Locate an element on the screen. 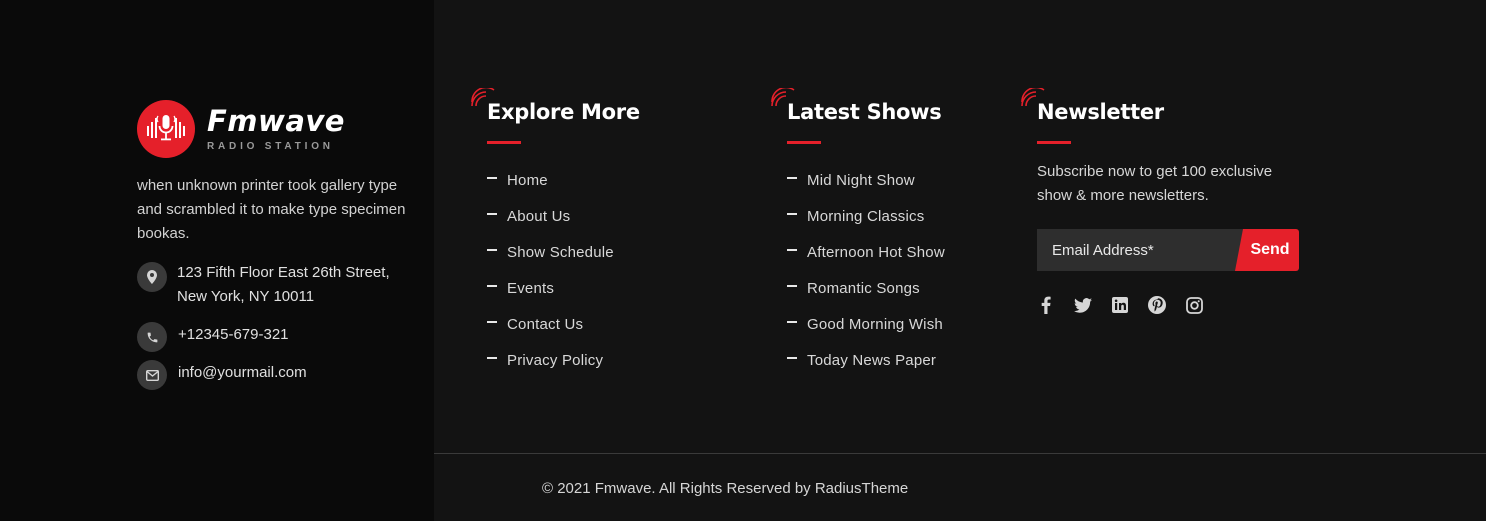 The height and width of the screenshot is (521, 1486). social-links is located at coordinates (1120, 305).